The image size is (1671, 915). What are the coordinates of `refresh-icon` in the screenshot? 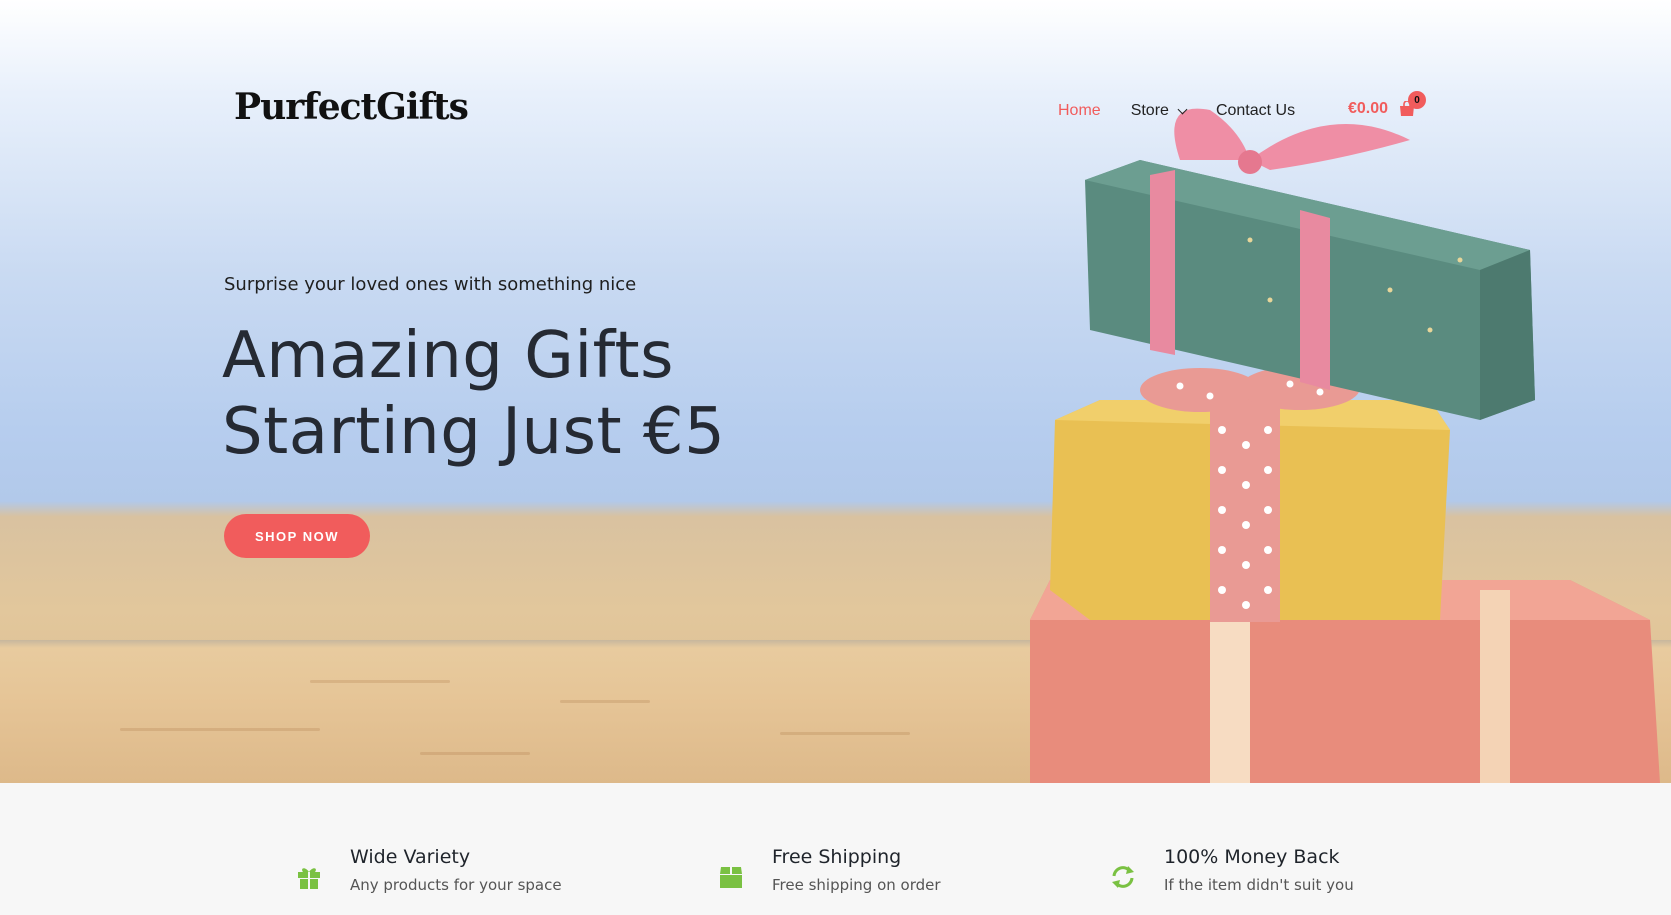 It's located at (1125, 879).